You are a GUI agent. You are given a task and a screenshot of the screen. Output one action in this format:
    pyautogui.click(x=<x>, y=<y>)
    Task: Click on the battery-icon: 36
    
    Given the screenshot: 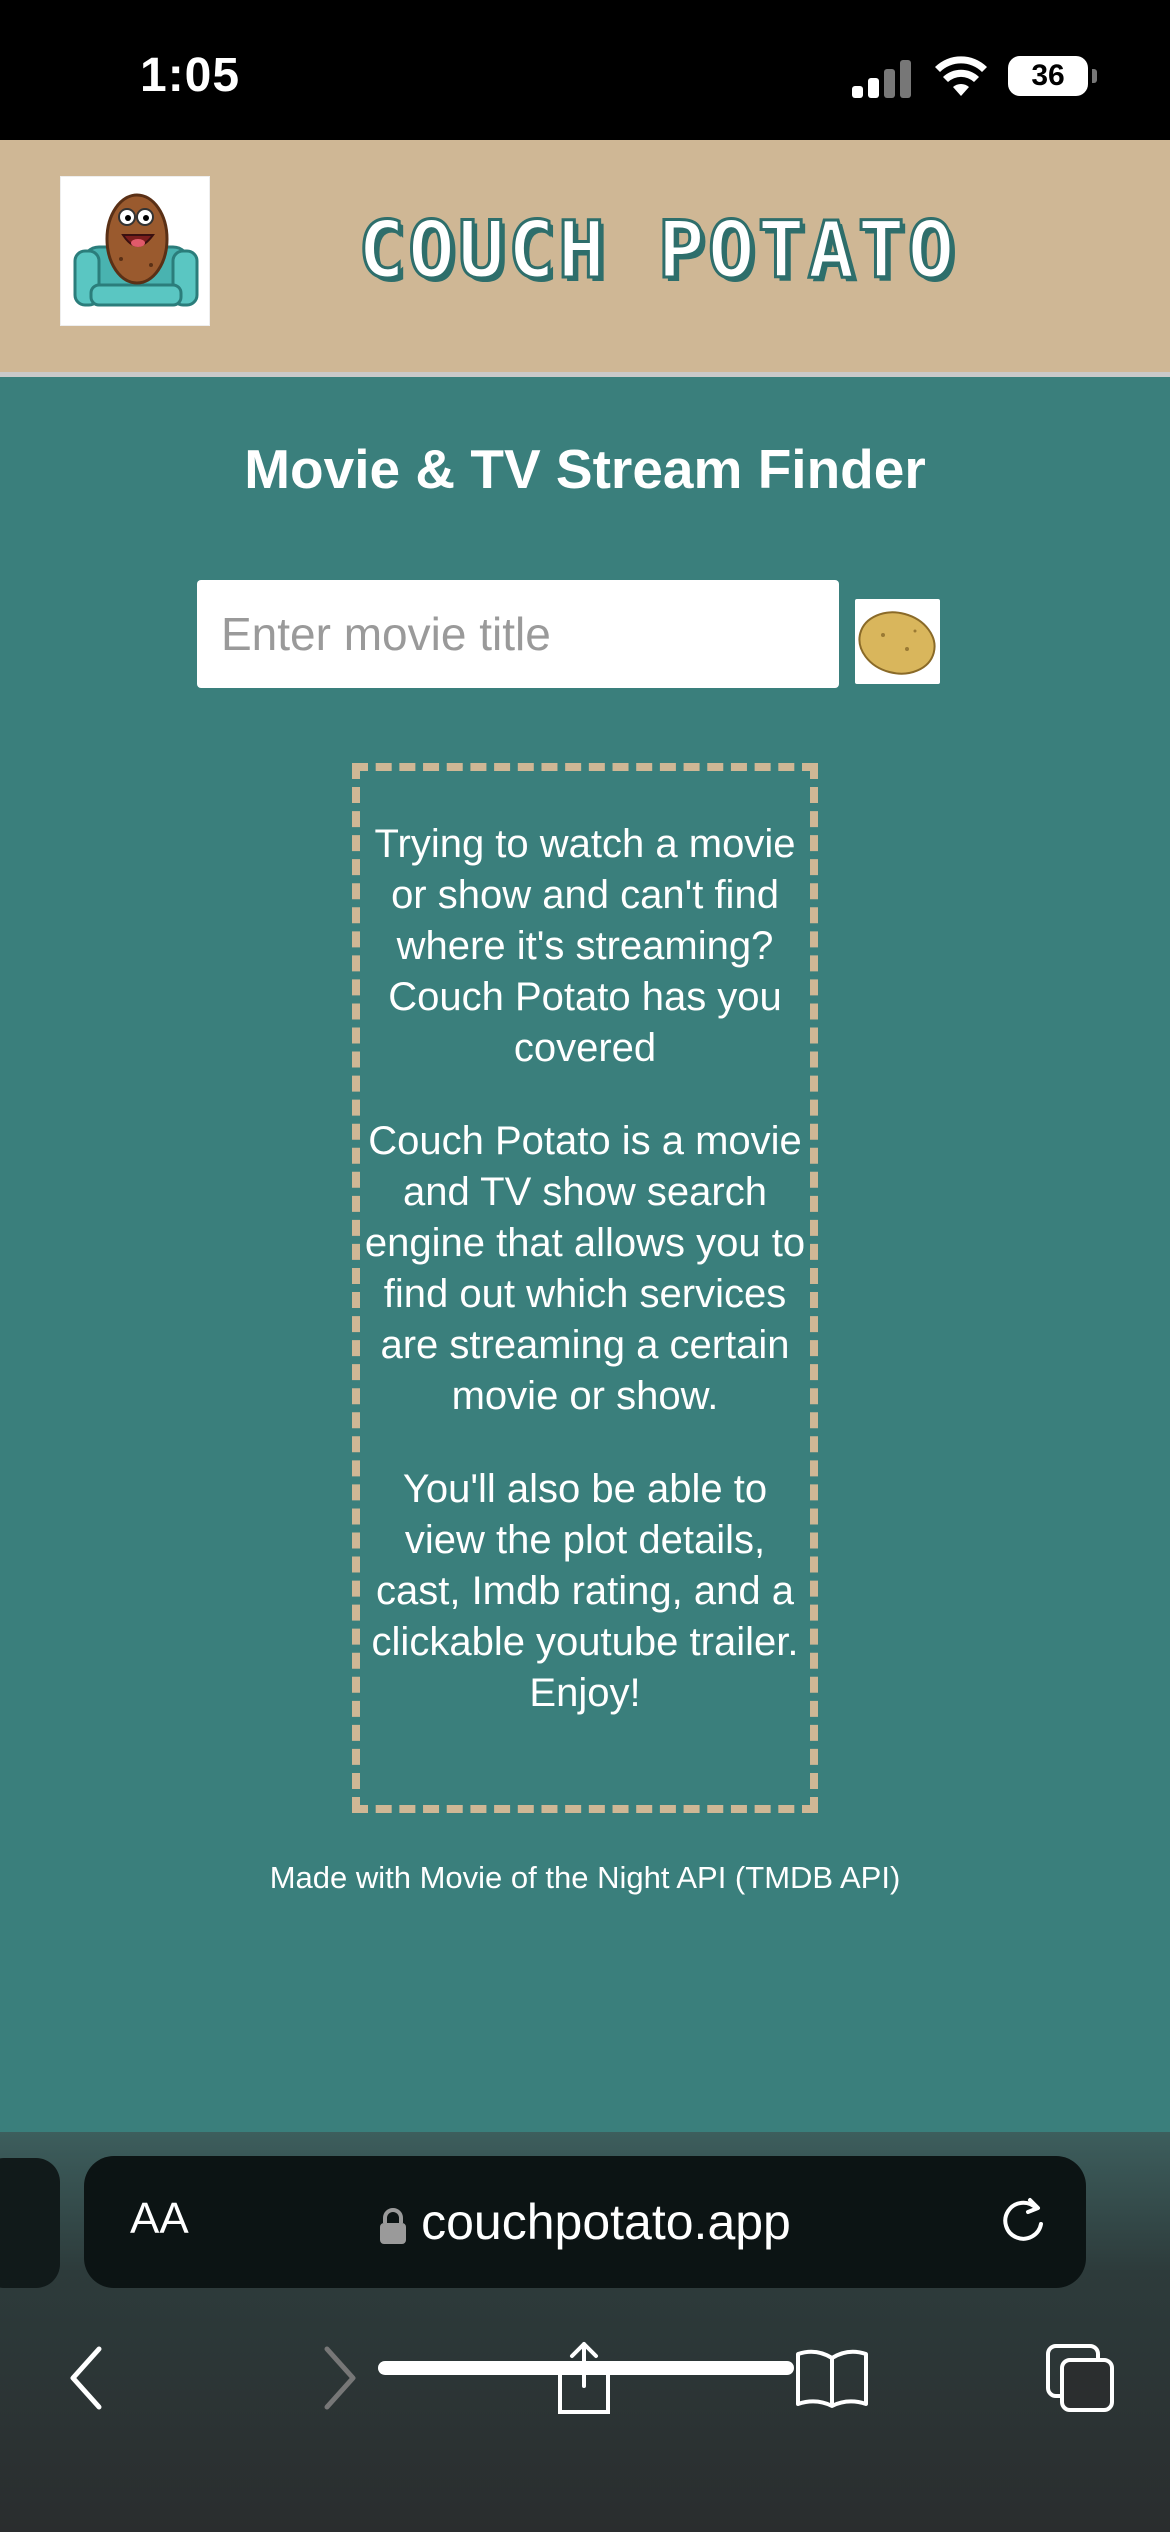 What is the action you would take?
    pyautogui.click(x=1052, y=76)
    